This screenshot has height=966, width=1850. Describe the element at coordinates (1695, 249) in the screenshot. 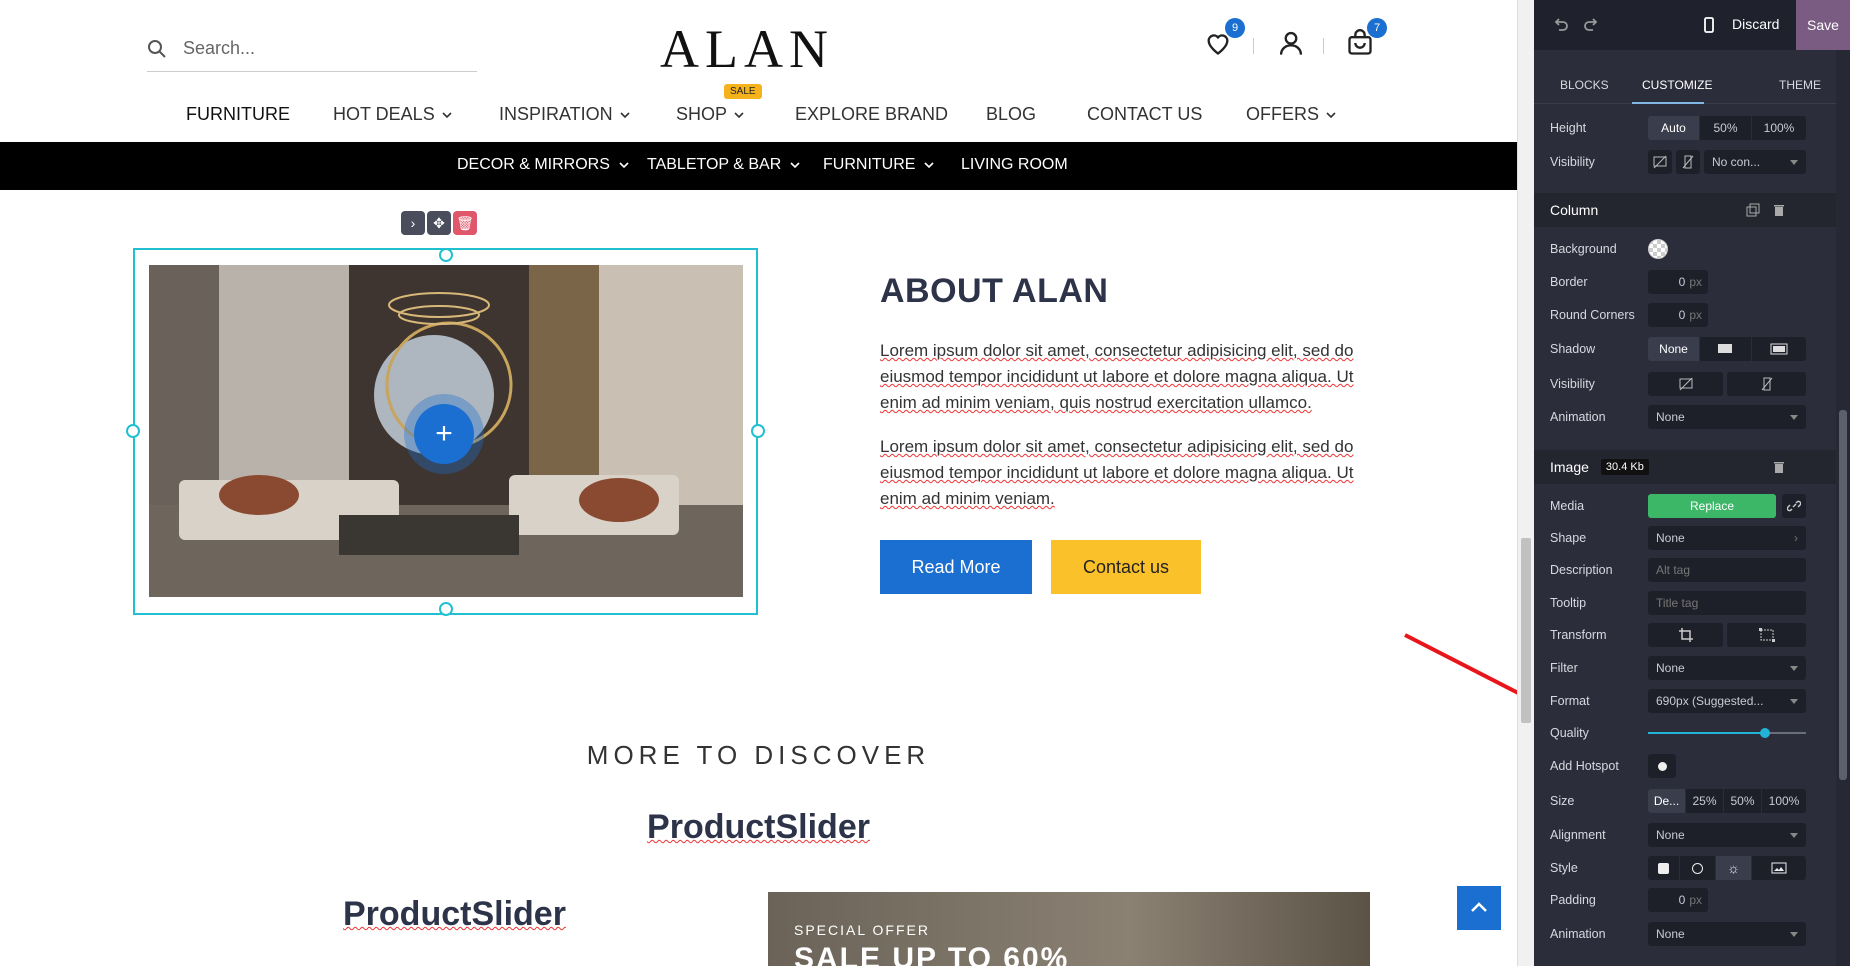

I see `column-background-row: Background` at that location.